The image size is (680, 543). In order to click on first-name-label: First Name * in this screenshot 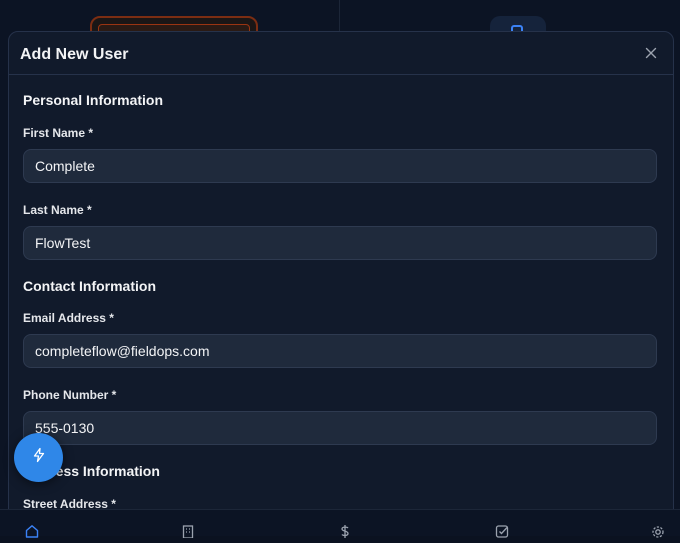, I will do `click(58, 133)`.